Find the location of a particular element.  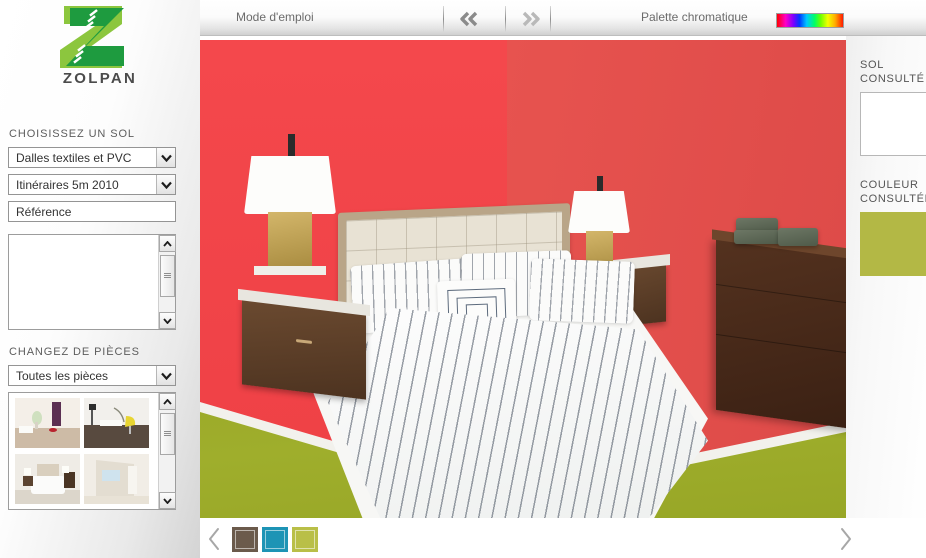

prev-swatch-page-button is located at coordinates (215, 539).